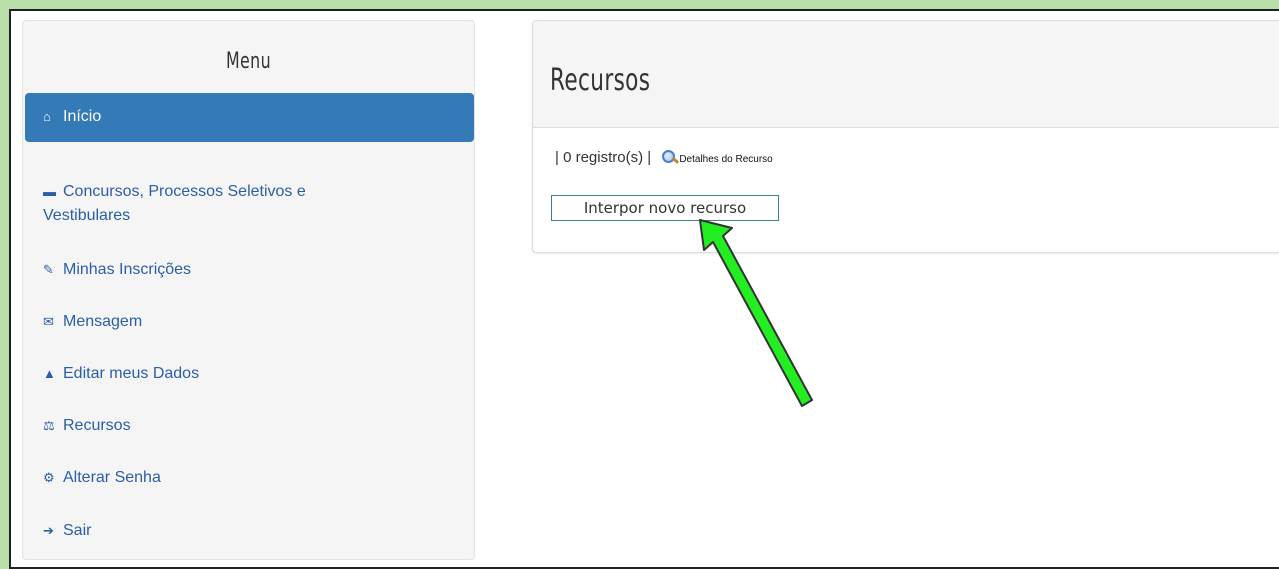  Describe the element at coordinates (127, 269) in the screenshot. I see `sidebar-item-label: Minhas Inscrições` at that location.